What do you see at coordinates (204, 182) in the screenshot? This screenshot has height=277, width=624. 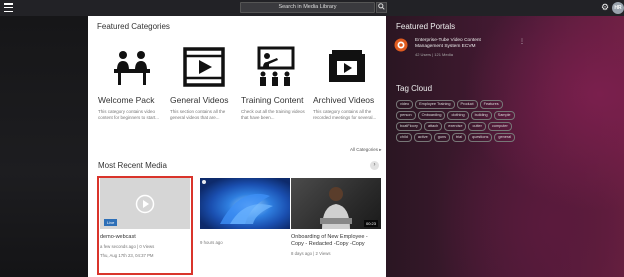 I see `status-dot` at bounding box center [204, 182].